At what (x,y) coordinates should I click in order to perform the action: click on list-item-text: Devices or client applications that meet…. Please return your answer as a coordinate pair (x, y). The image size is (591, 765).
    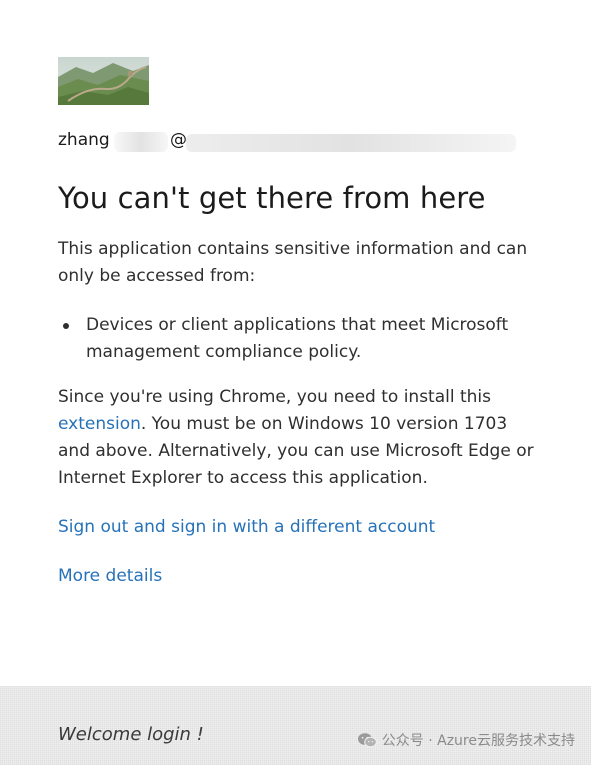
    Looking at the image, I should click on (297, 338).